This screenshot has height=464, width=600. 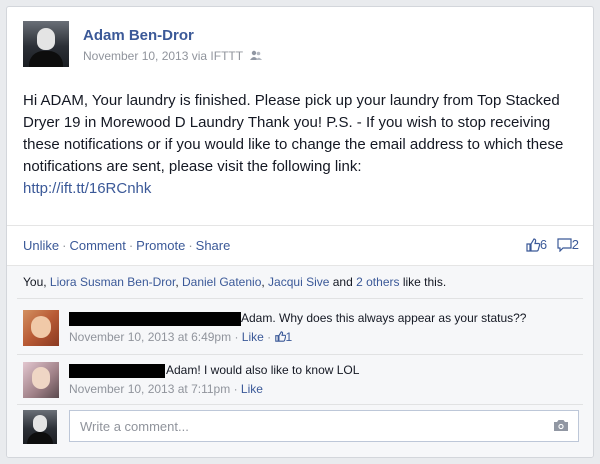 What do you see at coordinates (41, 245) in the screenshot?
I see `unlike-link: Unlike` at bounding box center [41, 245].